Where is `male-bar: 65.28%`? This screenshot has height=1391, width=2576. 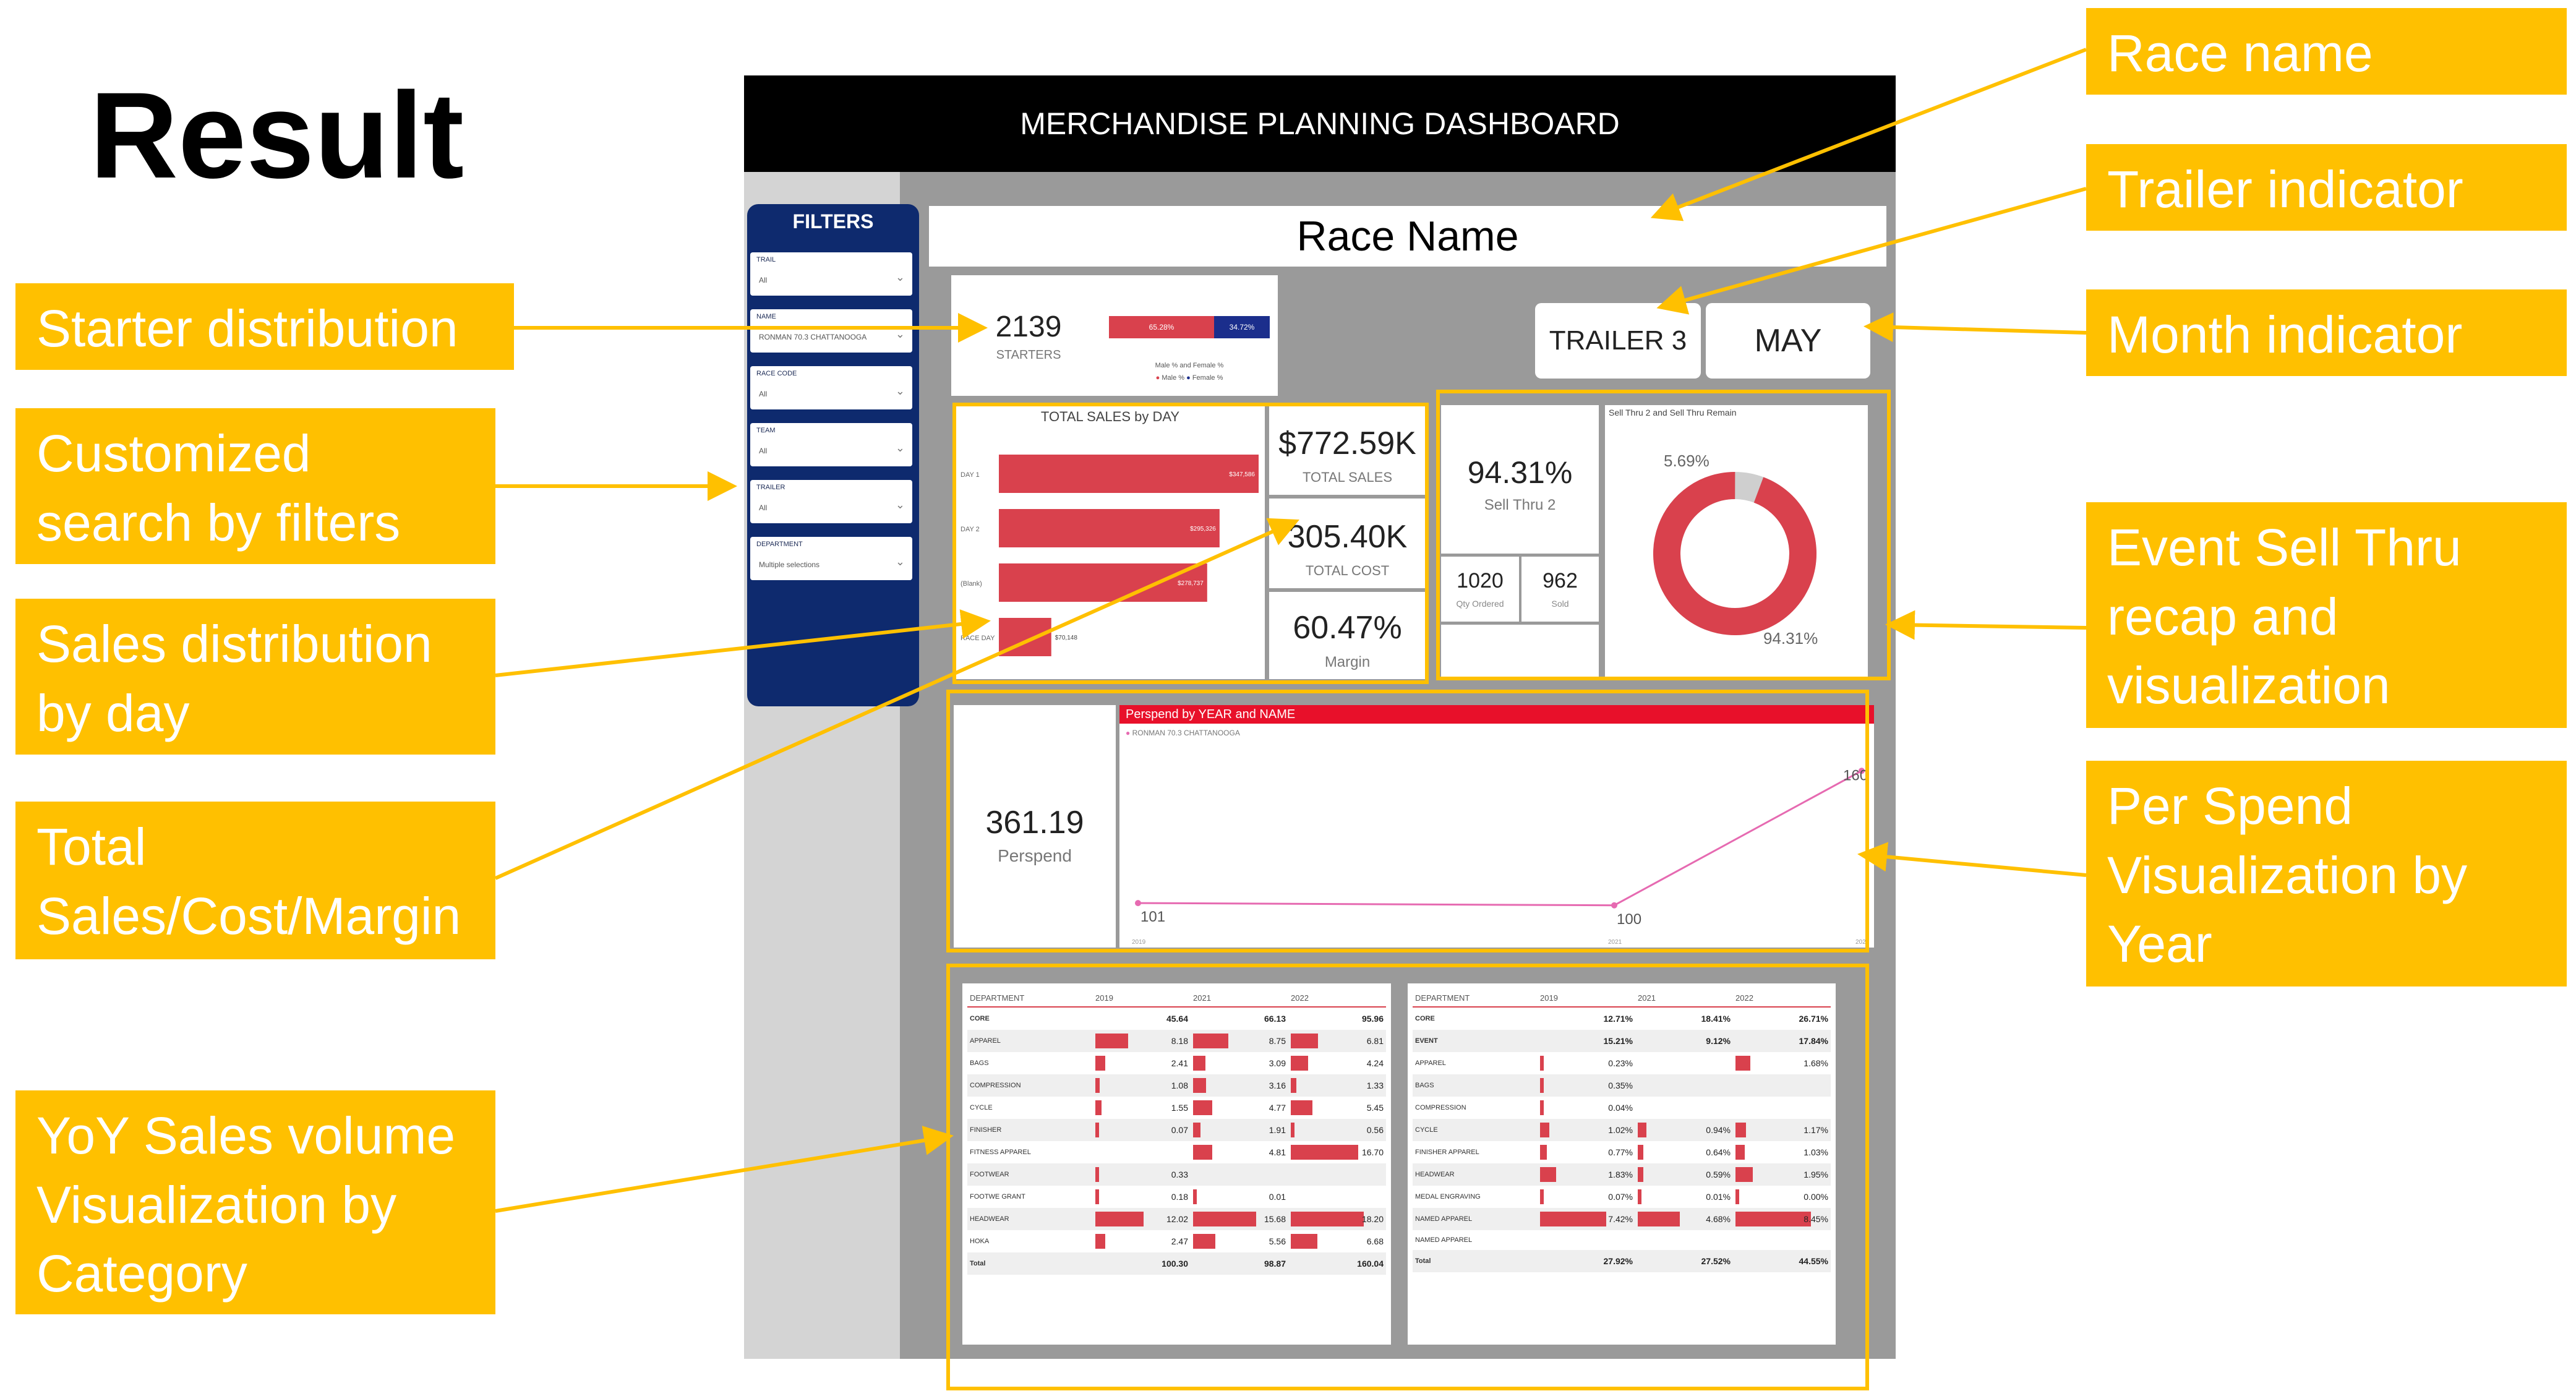 male-bar: 65.28% is located at coordinates (1161, 327).